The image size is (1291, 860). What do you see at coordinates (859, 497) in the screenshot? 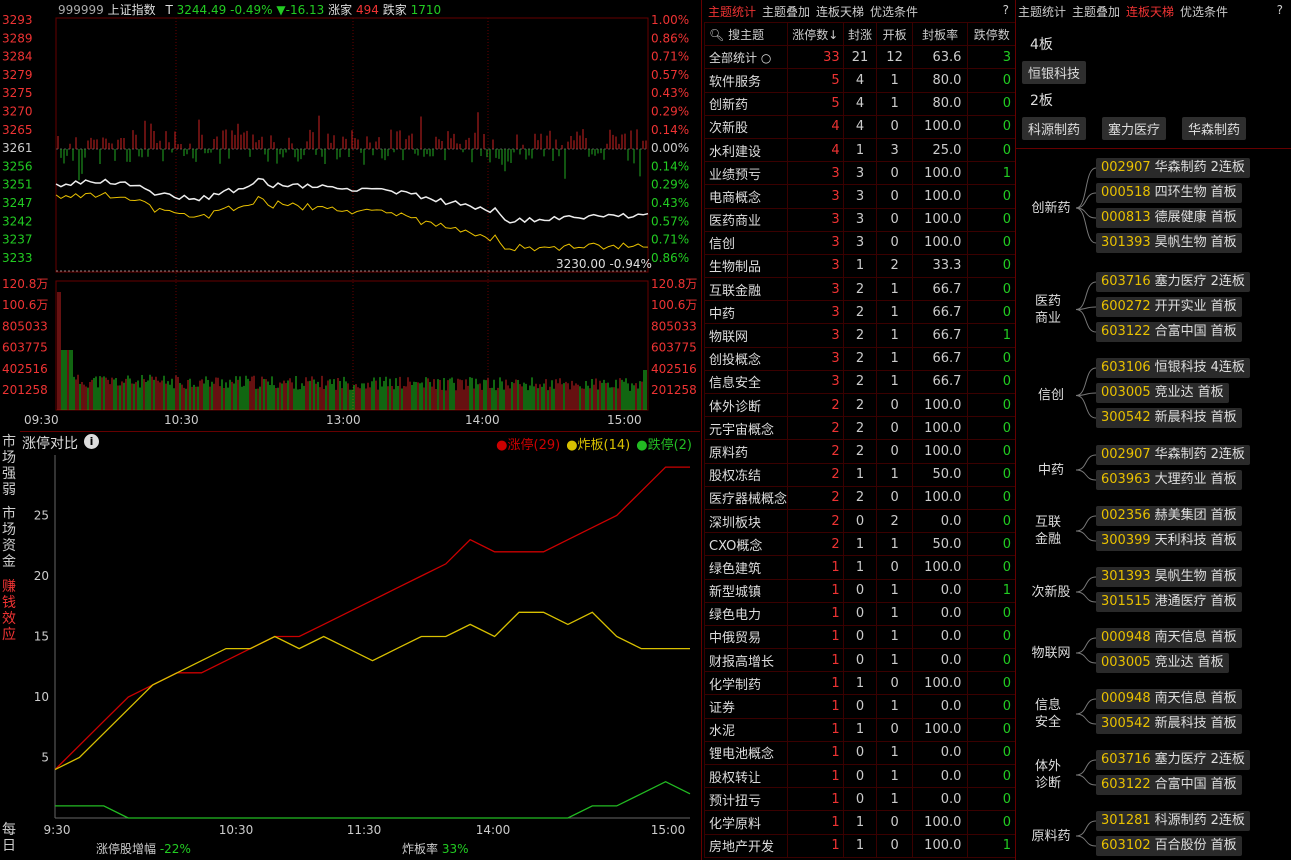
I see `table-row: 医疗器械概念 2 2 0 100.0 0` at bounding box center [859, 497].